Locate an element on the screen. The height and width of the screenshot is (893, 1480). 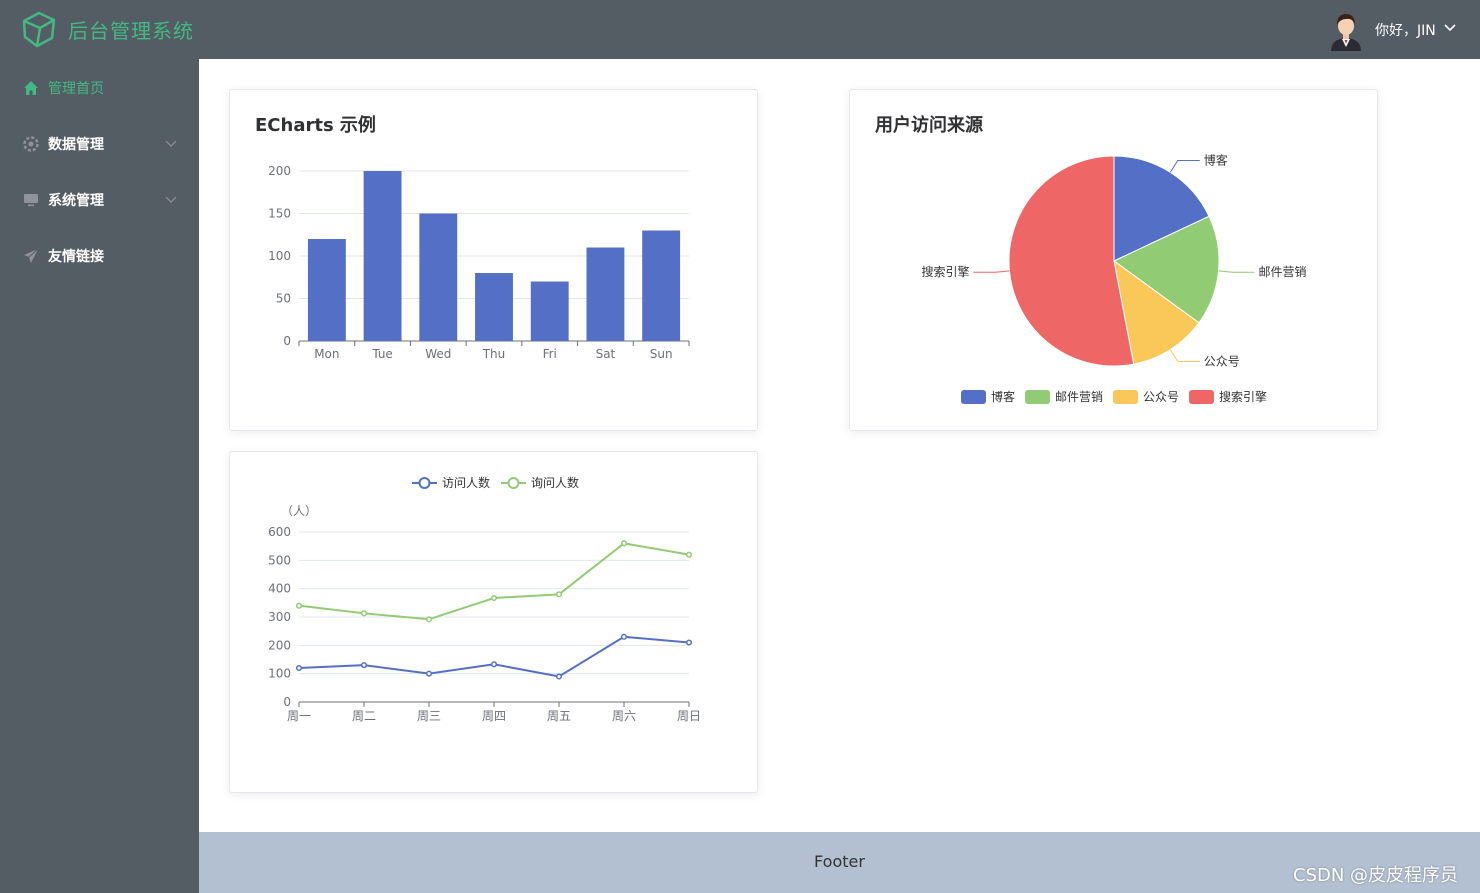
user-chevron-down-icon is located at coordinates (1450, 28).